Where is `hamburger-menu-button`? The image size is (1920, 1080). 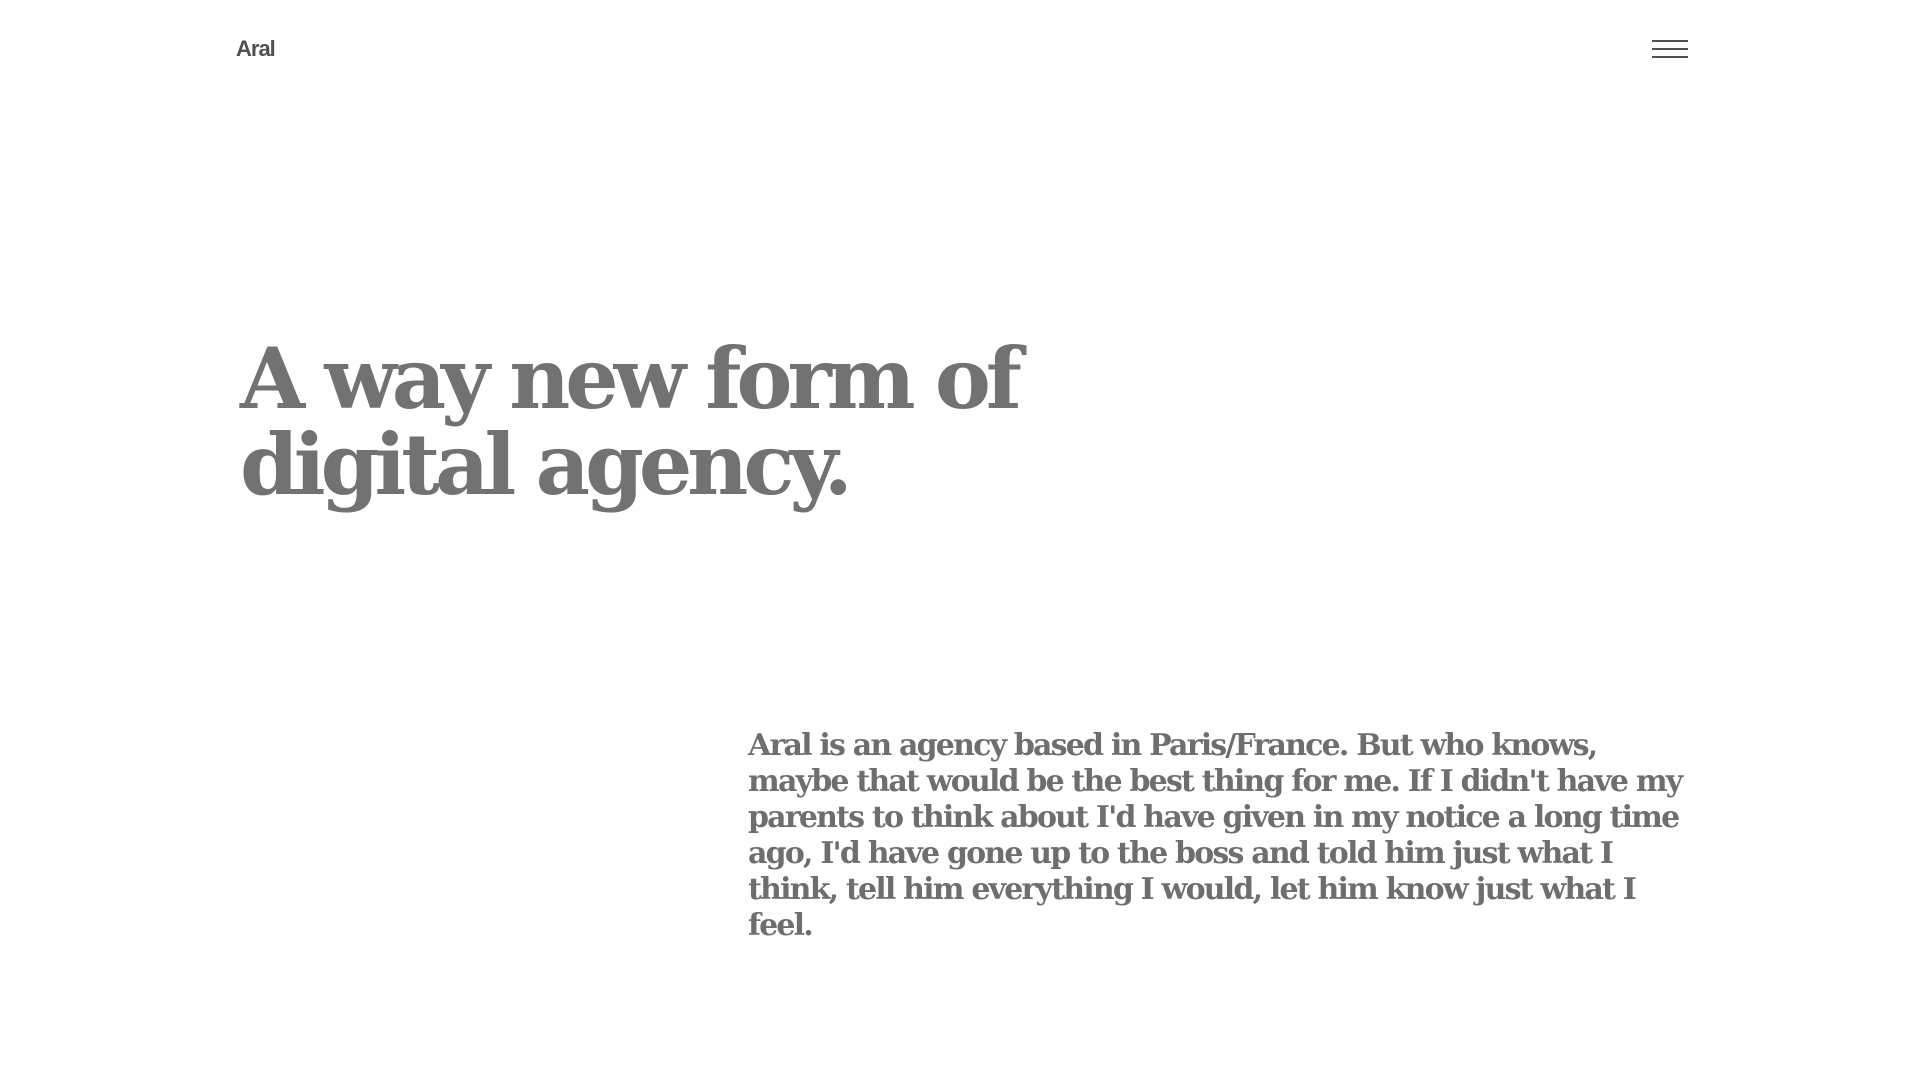 hamburger-menu-button is located at coordinates (1670, 48).